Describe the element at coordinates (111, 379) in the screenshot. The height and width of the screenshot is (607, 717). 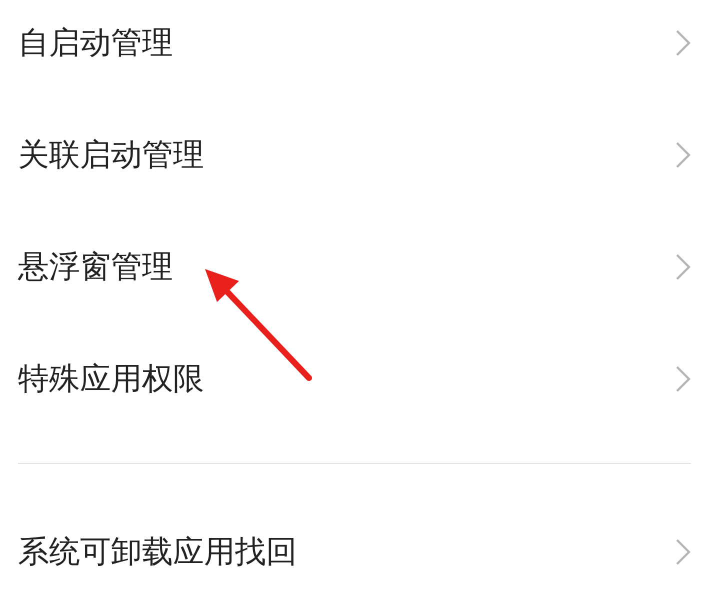
I see `menu-item-label: 特殊应用权限` at that location.